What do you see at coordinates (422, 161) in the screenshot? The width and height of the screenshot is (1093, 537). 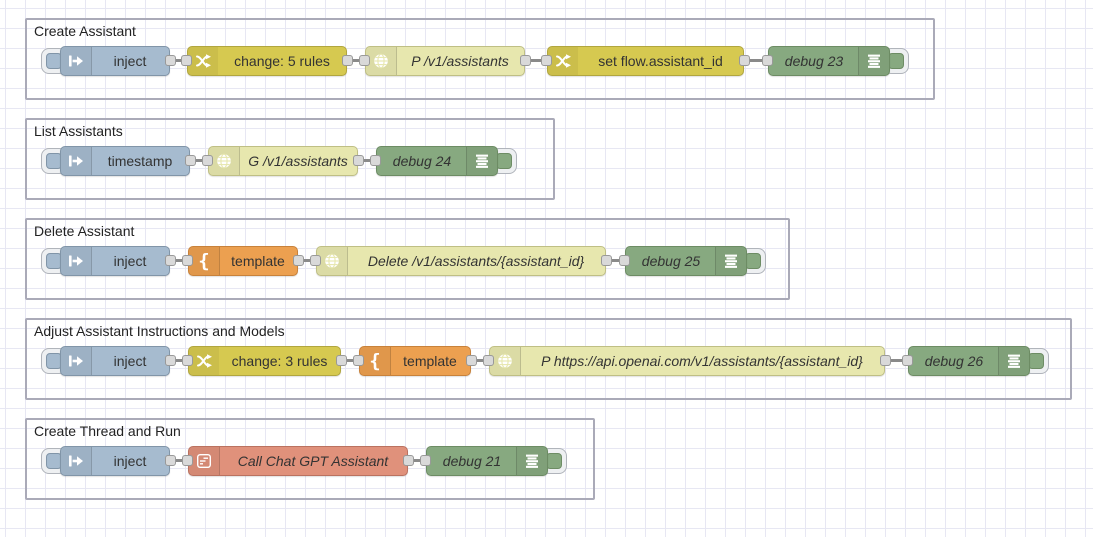 I see `node-label: debug 24` at bounding box center [422, 161].